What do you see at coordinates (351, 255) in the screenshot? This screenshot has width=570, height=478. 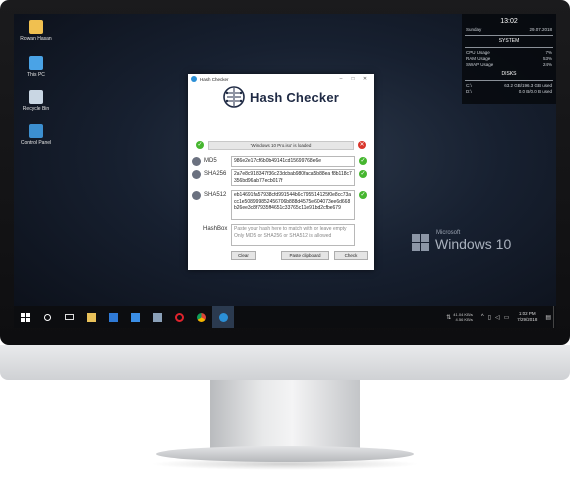 I see `check-button: Check` at bounding box center [351, 255].